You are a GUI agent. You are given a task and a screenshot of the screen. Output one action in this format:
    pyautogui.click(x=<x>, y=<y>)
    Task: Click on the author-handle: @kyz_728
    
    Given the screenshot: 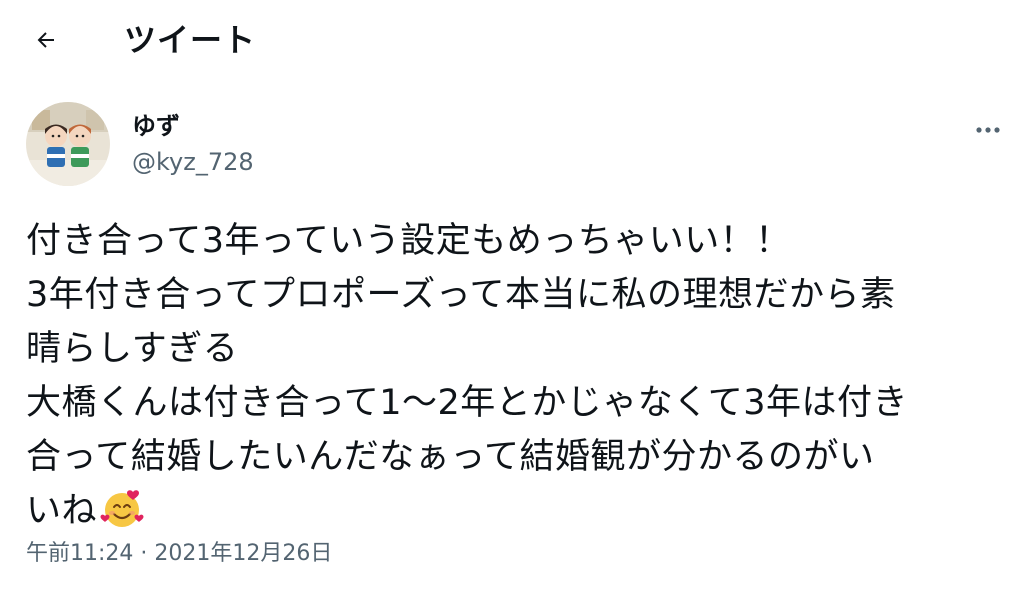 What is the action you would take?
    pyautogui.click(x=193, y=162)
    